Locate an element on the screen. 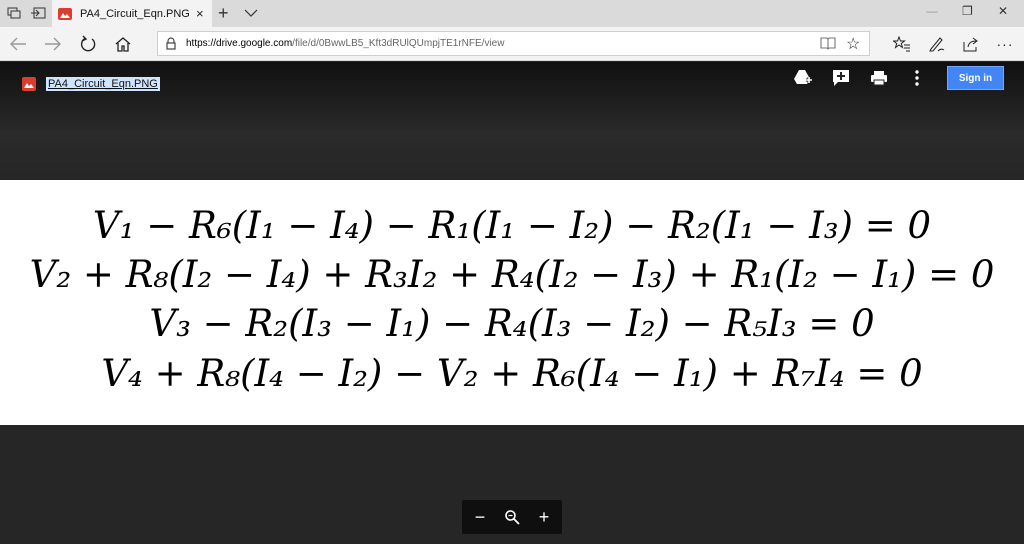  browser-tab: PA4_Circuit_Eqn.PNG - ( × is located at coordinates (132, 13).